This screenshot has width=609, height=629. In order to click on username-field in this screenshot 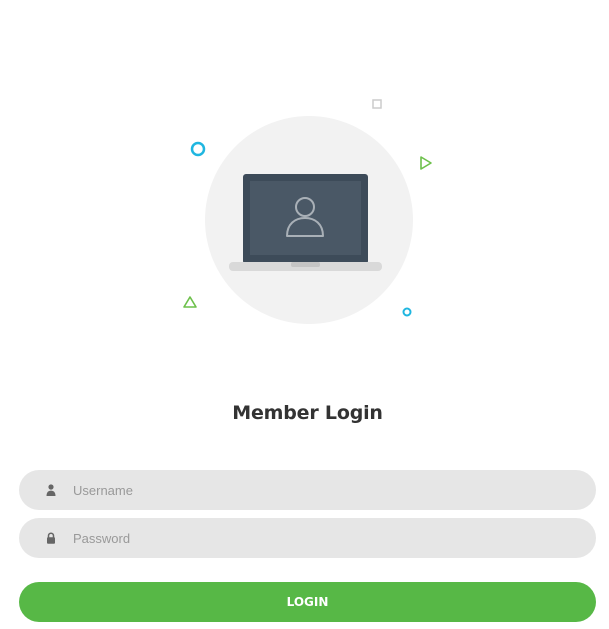, I will do `click(307, 490)`.